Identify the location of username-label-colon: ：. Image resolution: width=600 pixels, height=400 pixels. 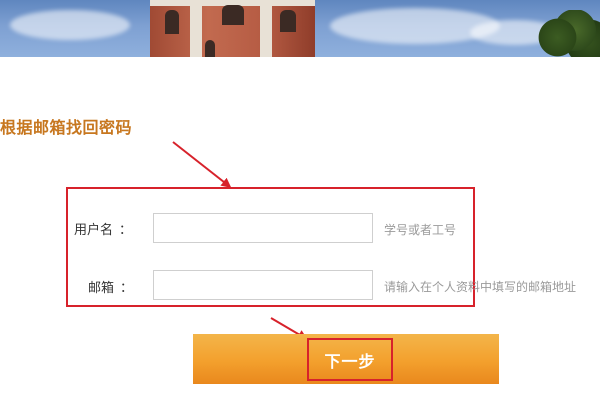
(126, 230).